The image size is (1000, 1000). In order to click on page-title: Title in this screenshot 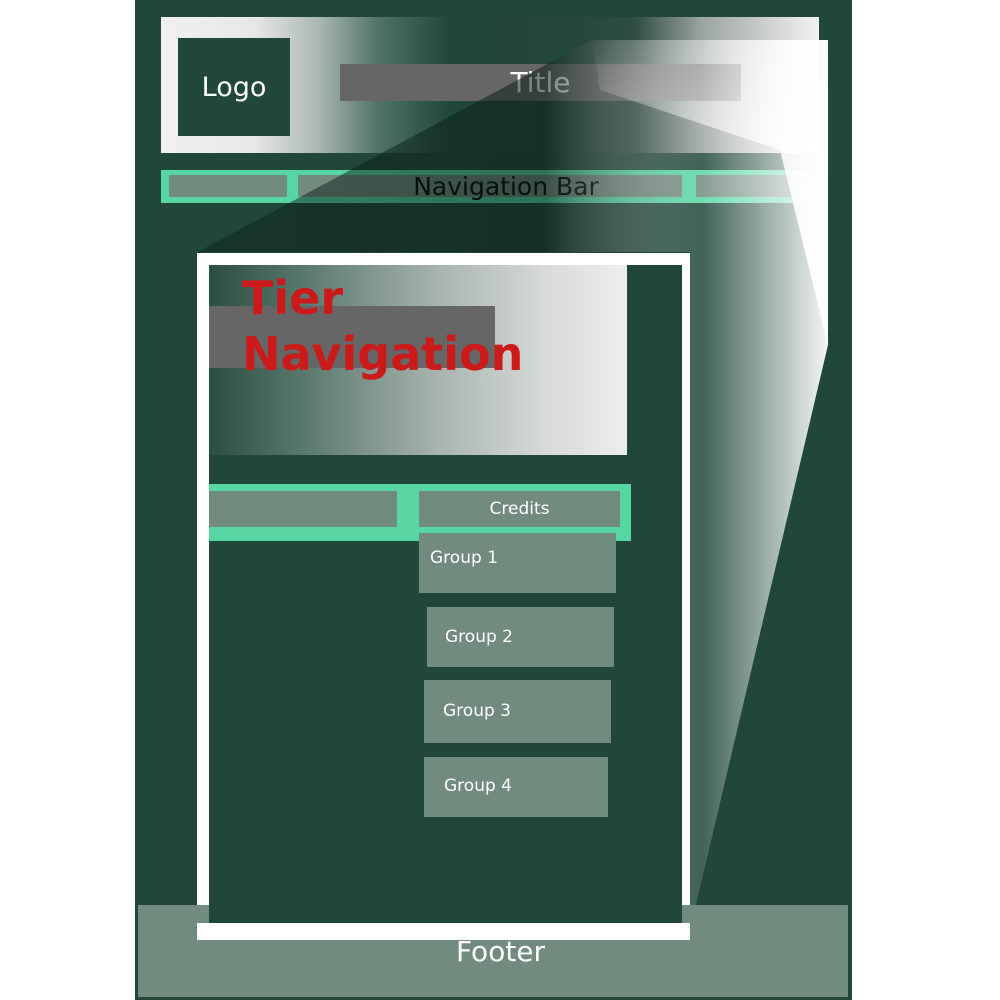, I will do `click(540, 82)`.